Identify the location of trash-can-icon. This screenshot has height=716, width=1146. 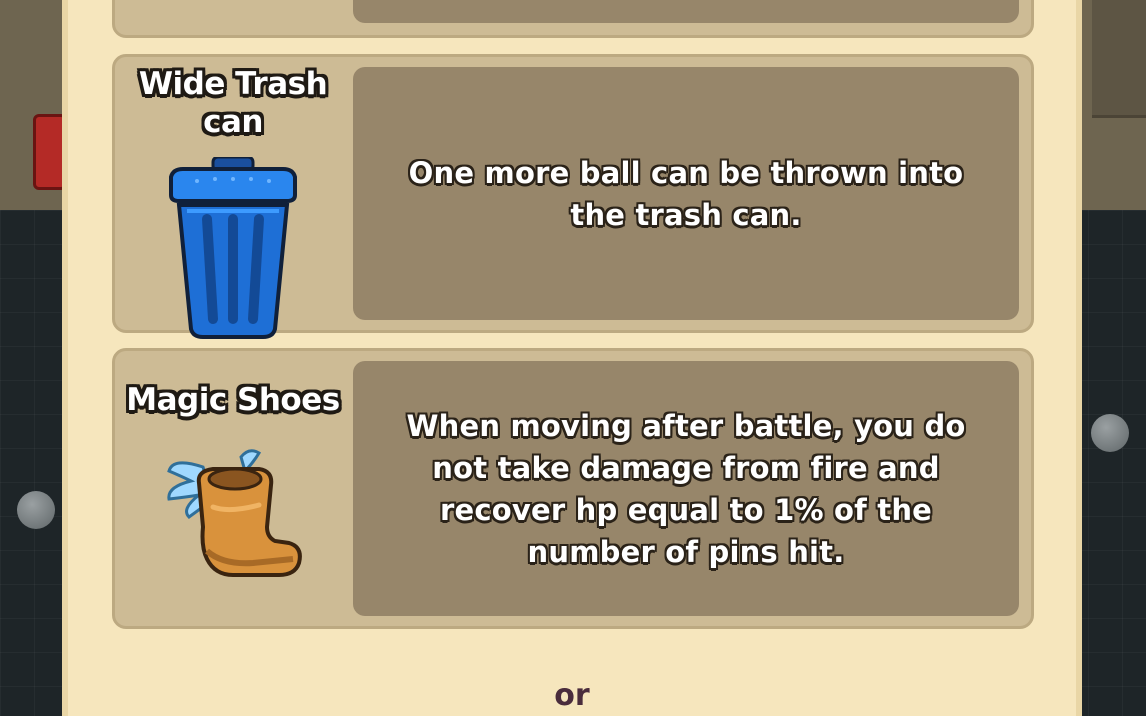
(233, 253).